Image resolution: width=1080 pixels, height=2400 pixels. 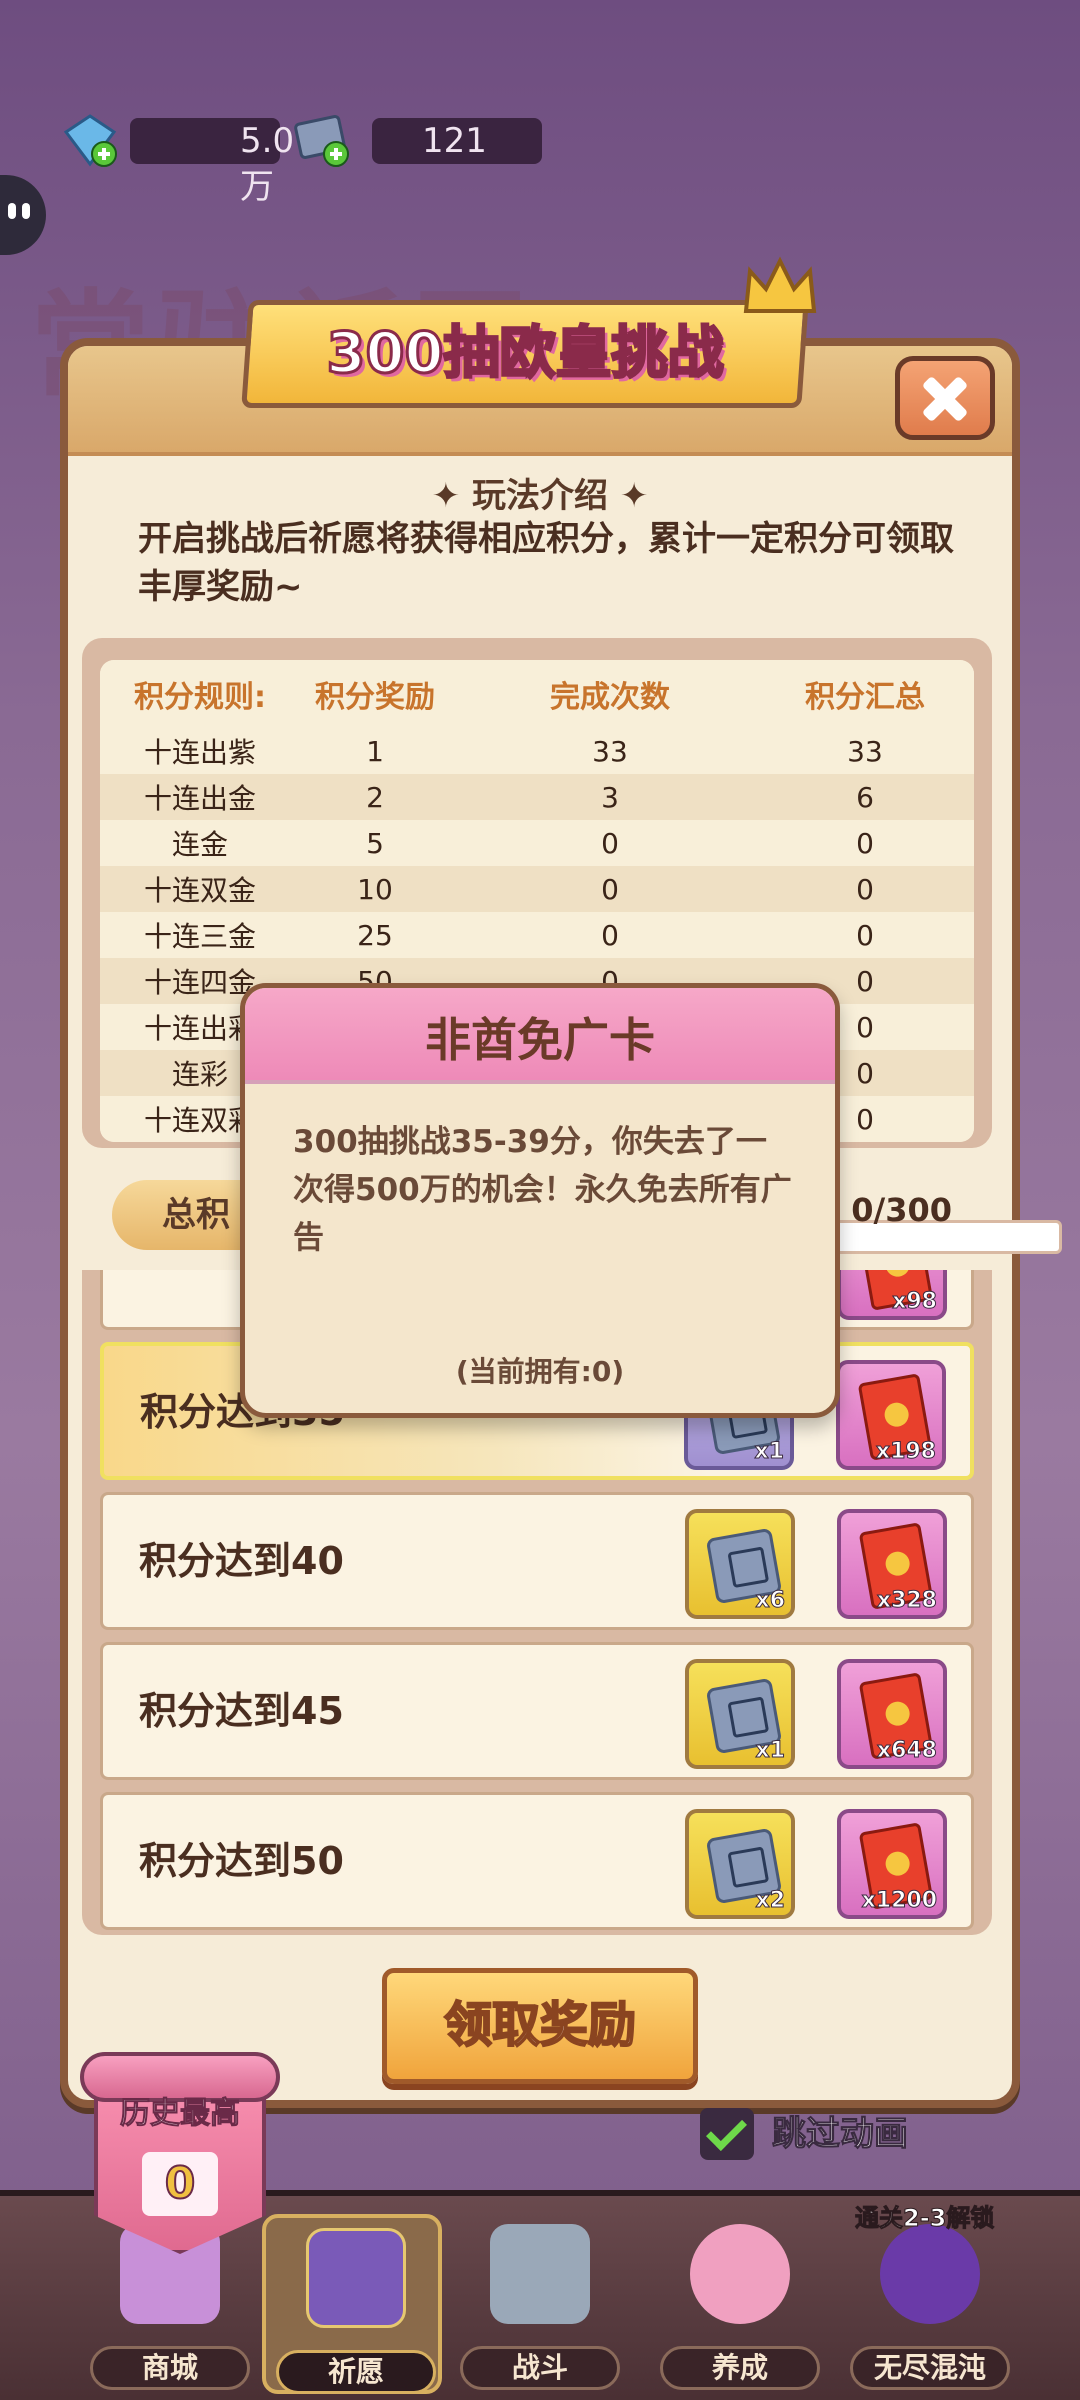 I want to click on cell-reward: 10, so click(x=375, y=889).